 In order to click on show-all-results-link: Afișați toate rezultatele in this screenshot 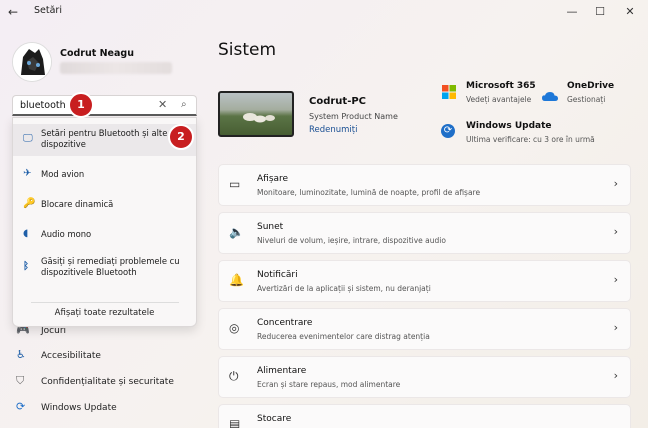, I will do `click(104, 313)`.